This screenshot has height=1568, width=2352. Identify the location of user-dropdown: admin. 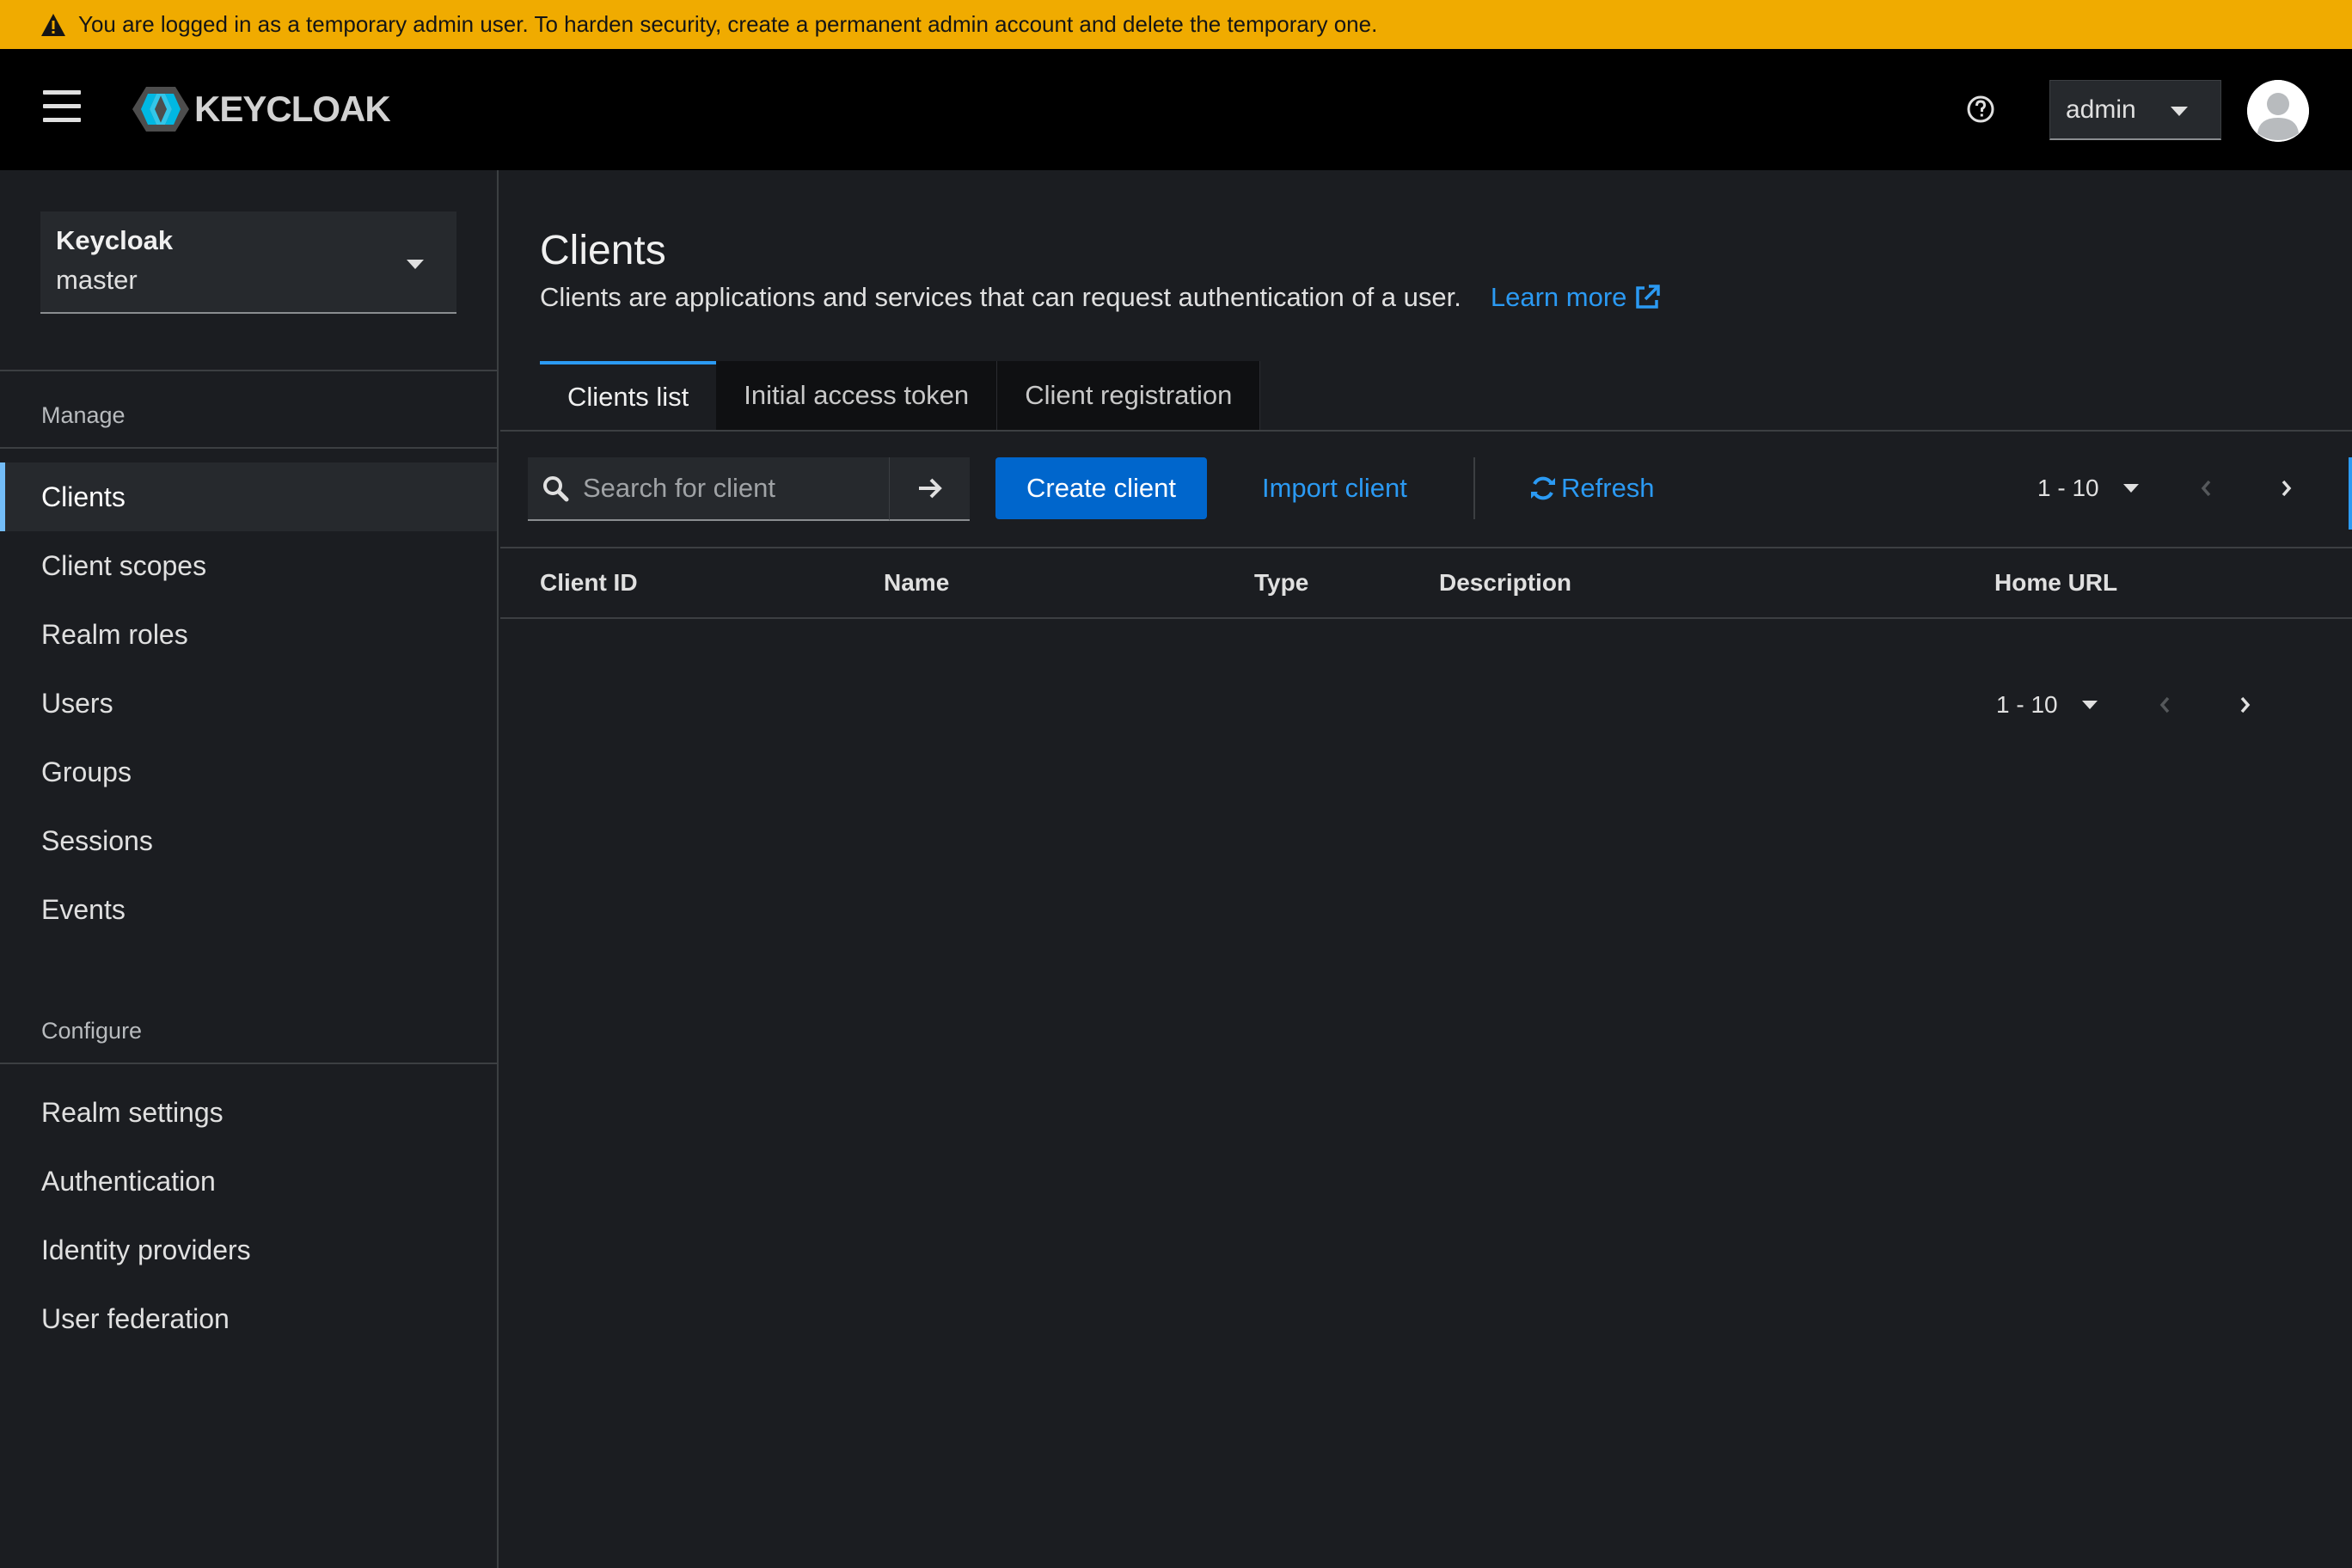
(2135, 110).